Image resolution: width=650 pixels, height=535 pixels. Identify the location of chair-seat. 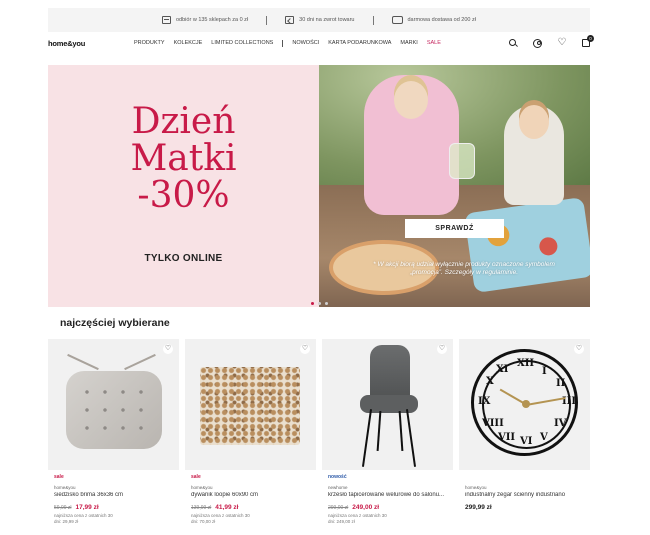
(389, 404).